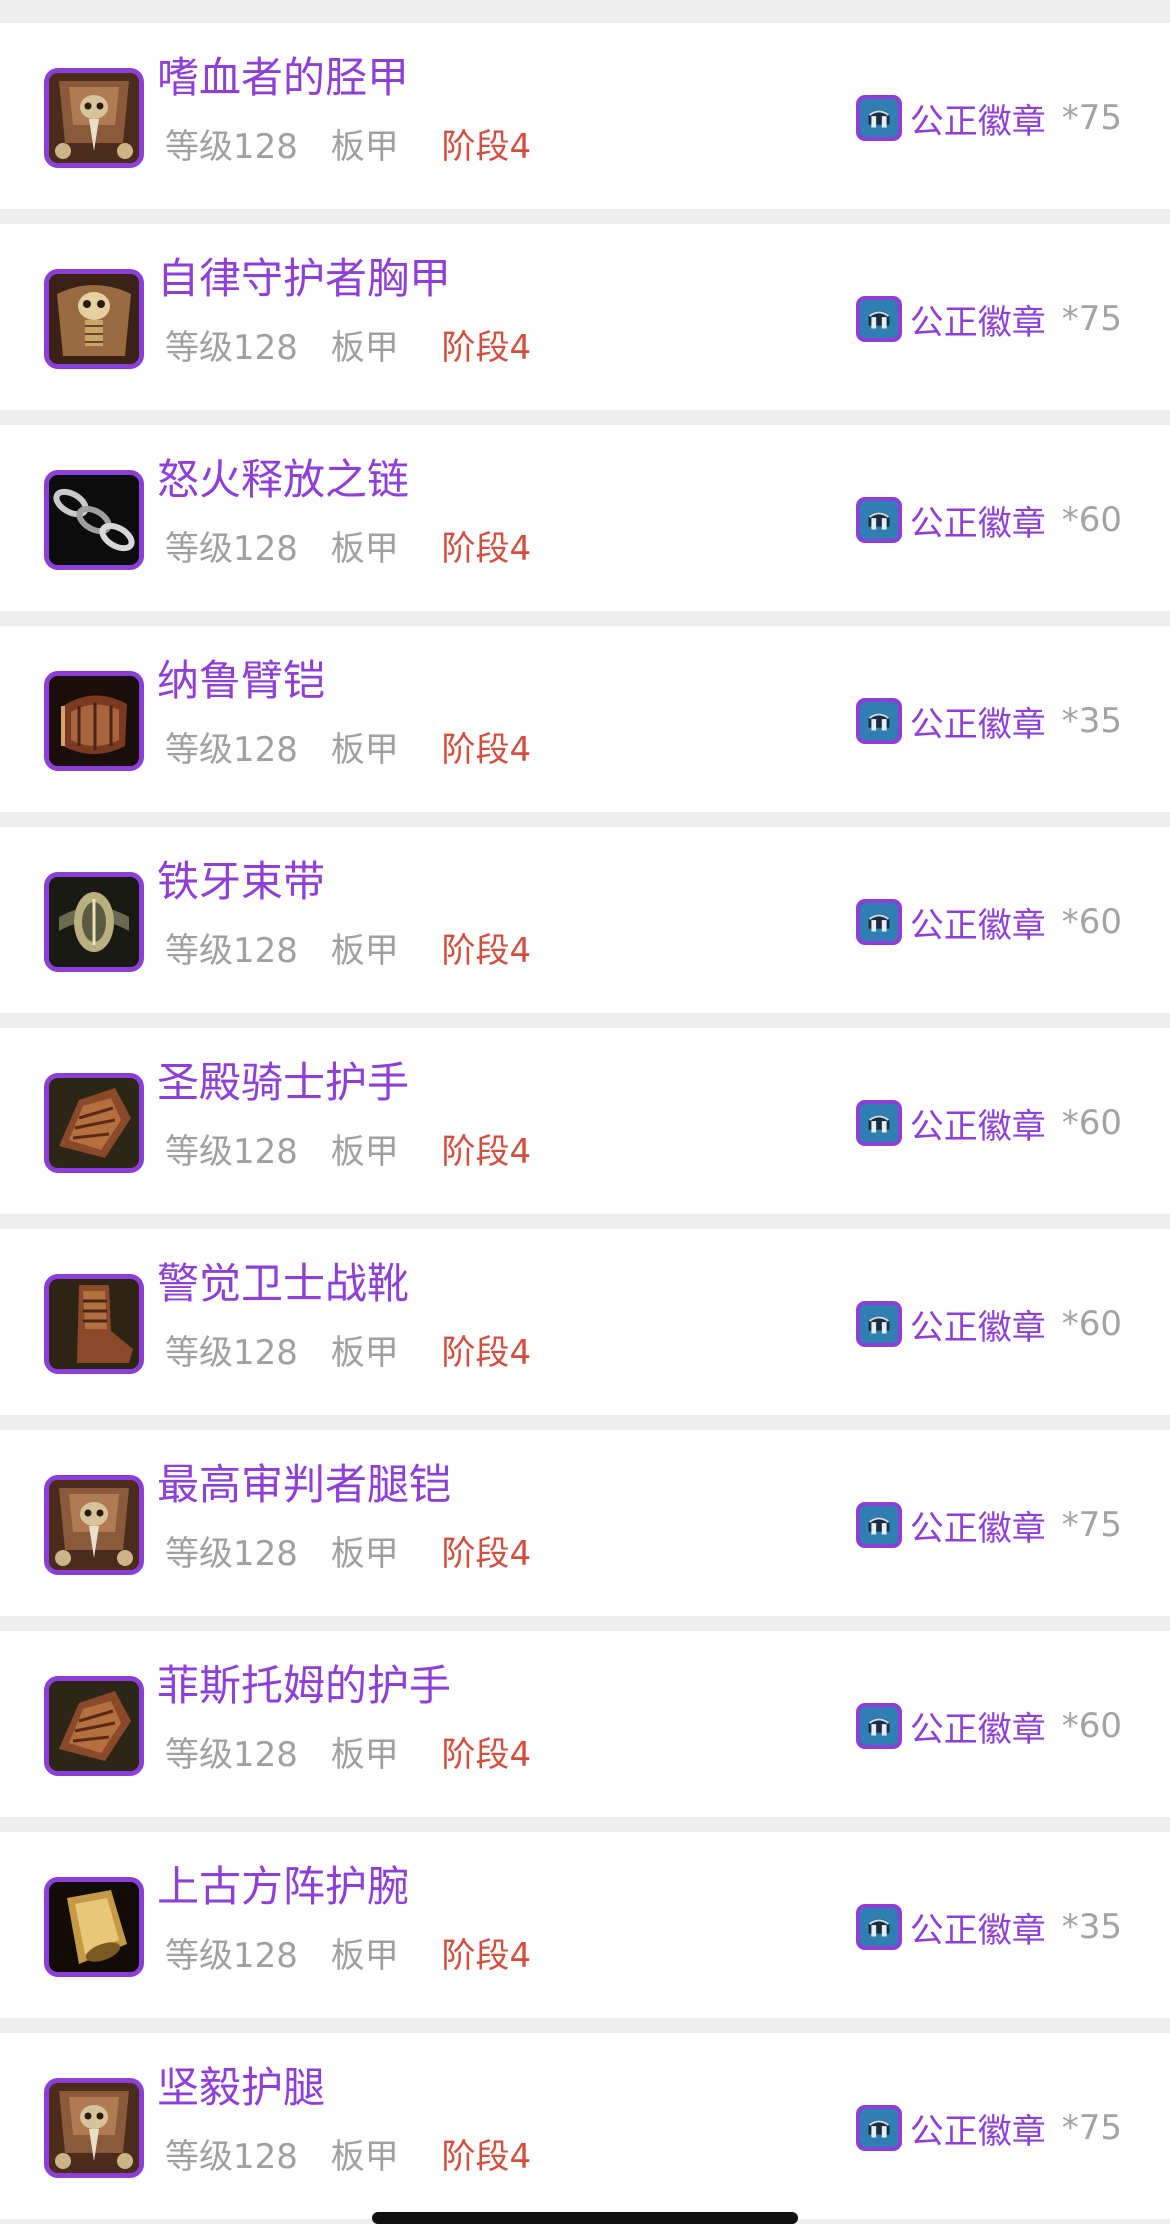 The width and height of the screenshot is (1170, 2224). I want to click on list-item: 圣殿骑士护手 等级128 板甲 阶段4 公正徽章 *60, so click(585, 1121).